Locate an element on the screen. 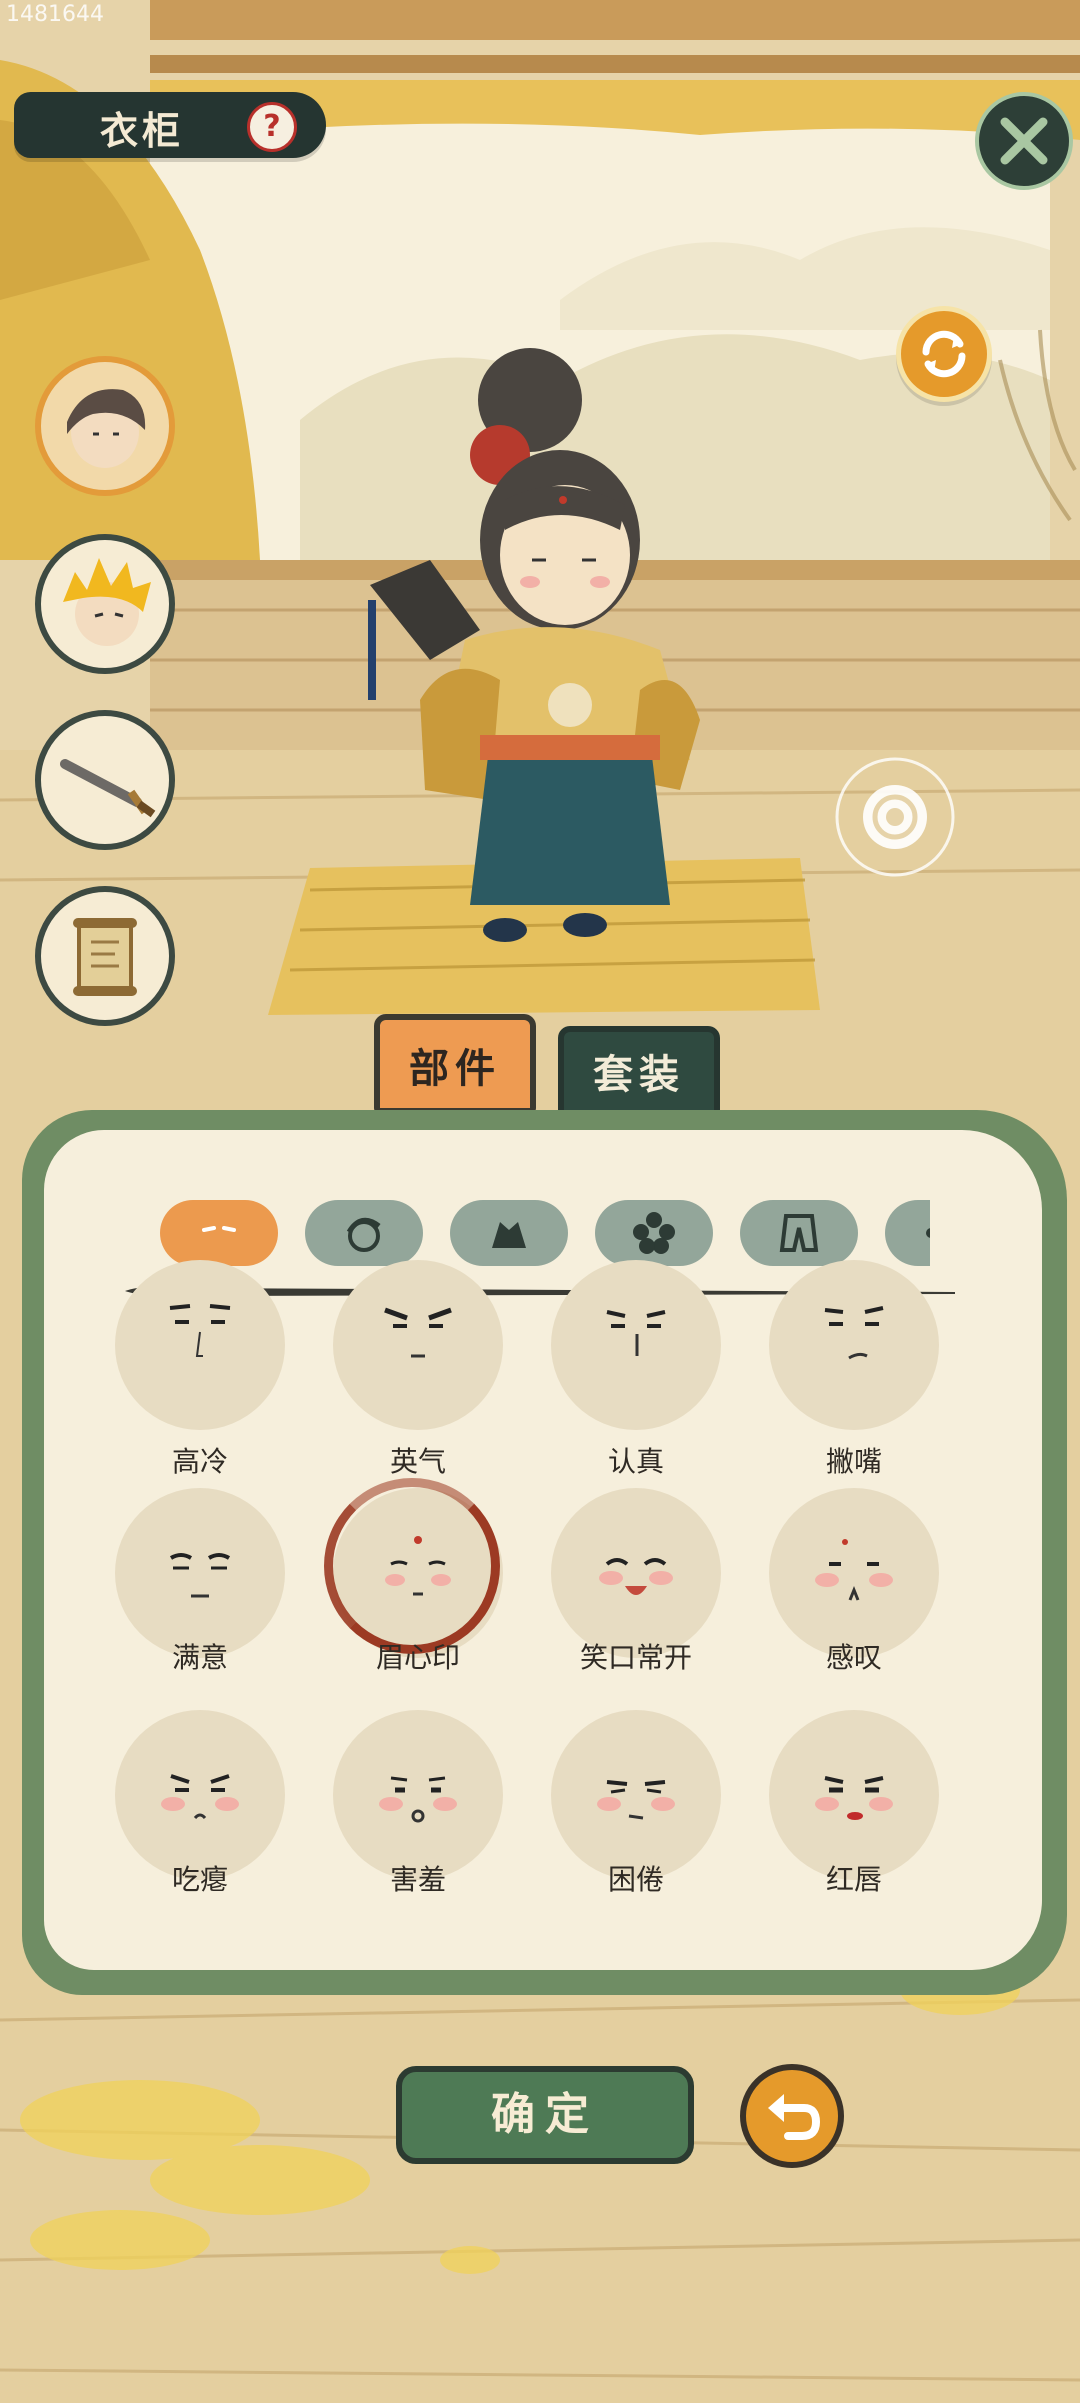 The height and width of the screenshot is (2403, 1080). expression-label: 困倦 is located at coordinates (635, 1879).